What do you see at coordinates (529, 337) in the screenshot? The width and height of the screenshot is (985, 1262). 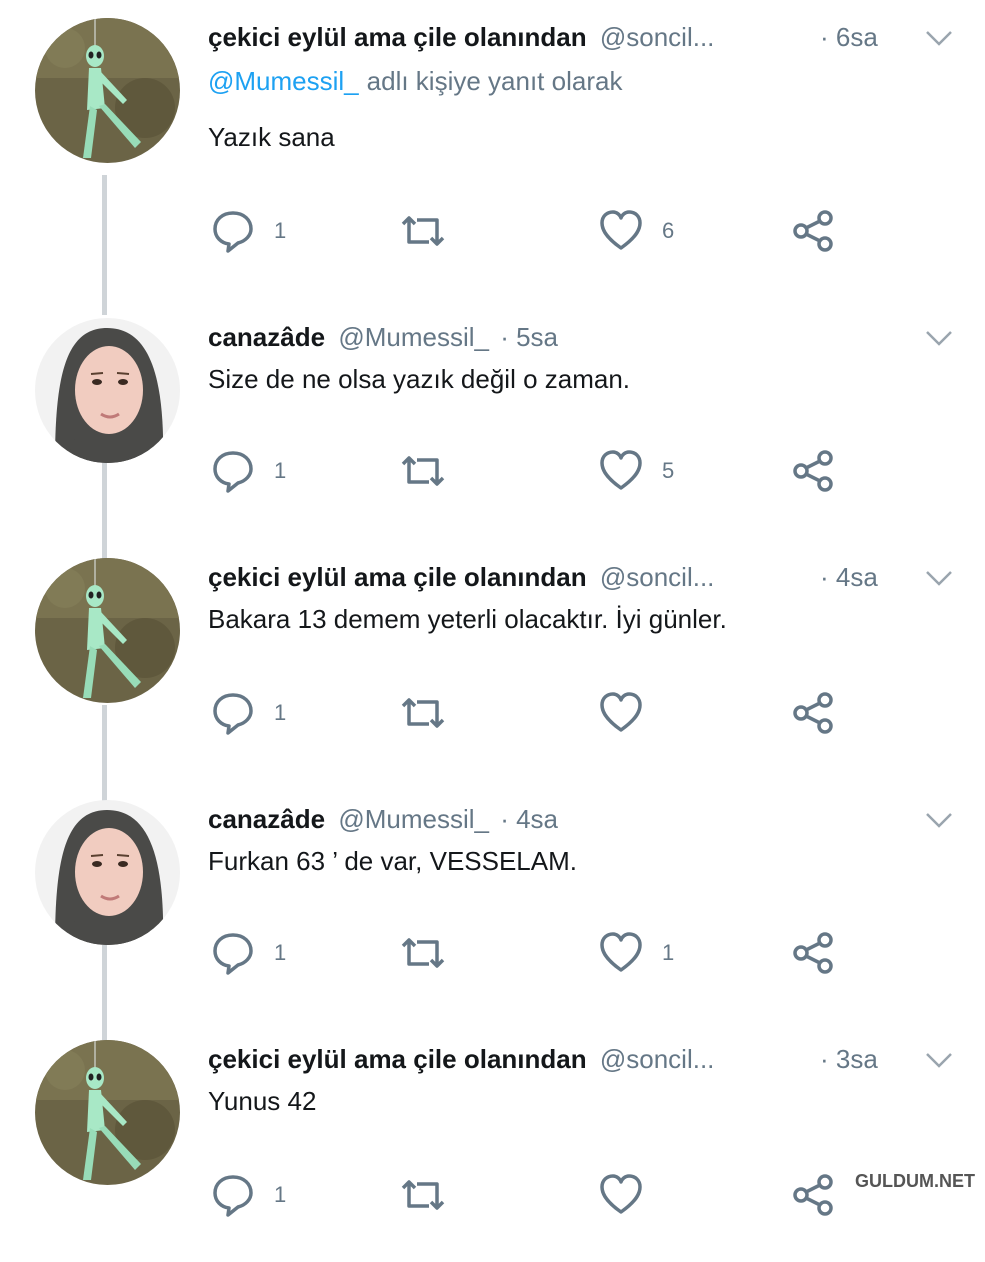 I see `timestamp: · 5sa` at bounding box center [529, 337].